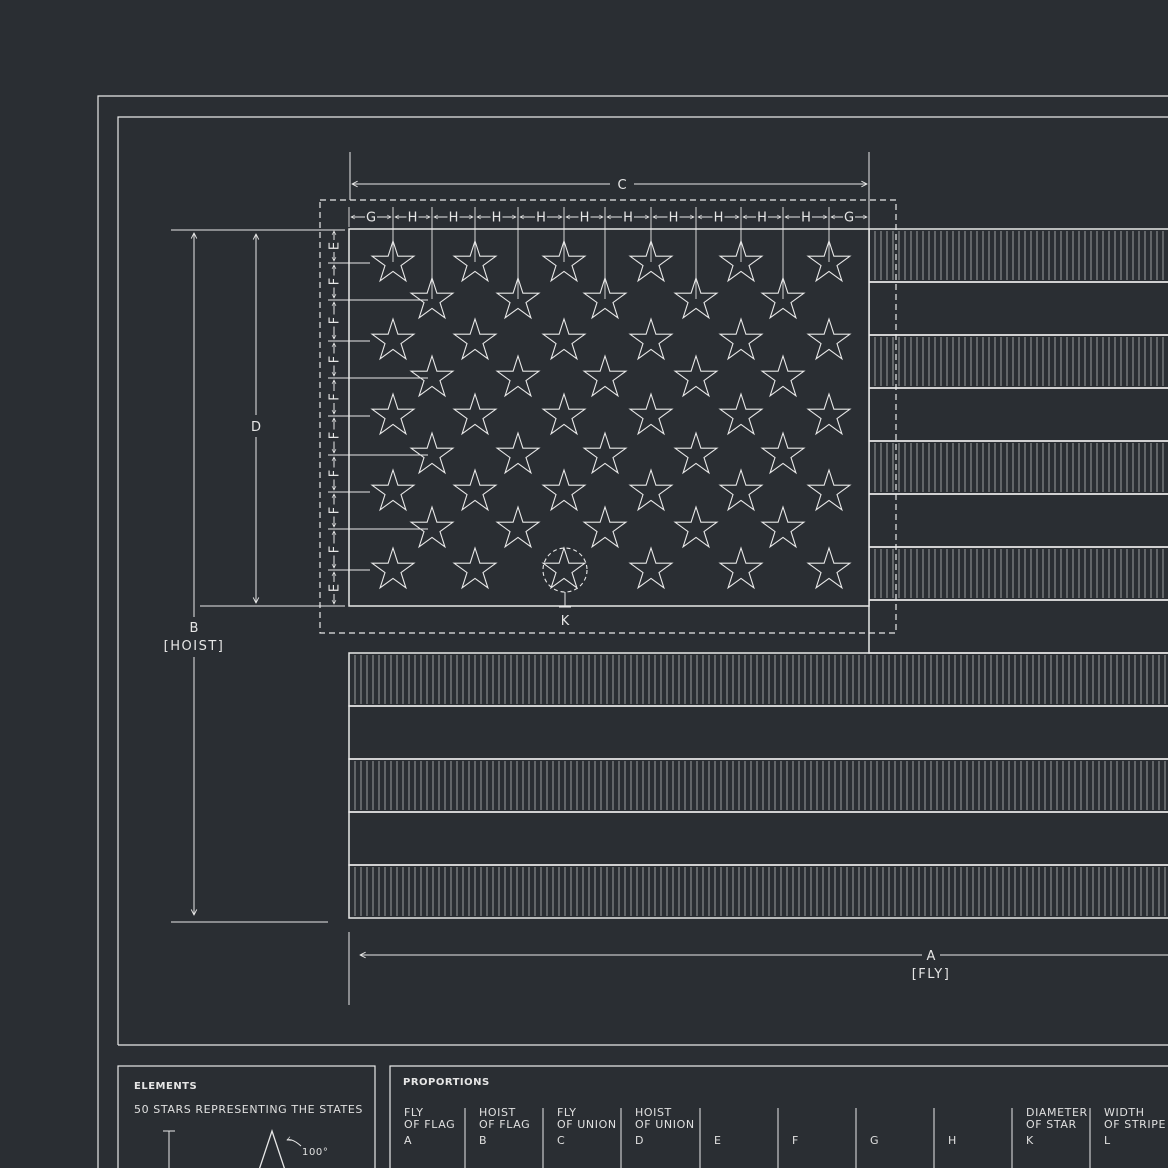 Image resolution: width=1168 pixels, height=1168 pixels. Describe the element at coordinates (561, 1140) in the screenshot. I see `proportion-col-letter: C` at that location.